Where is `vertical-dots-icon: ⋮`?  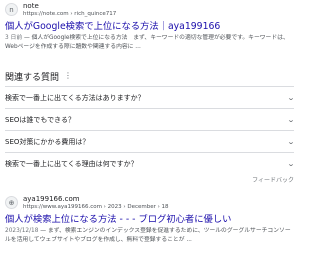 vertical-dots-icon: ⋮ is located at coordinates (68, 76).